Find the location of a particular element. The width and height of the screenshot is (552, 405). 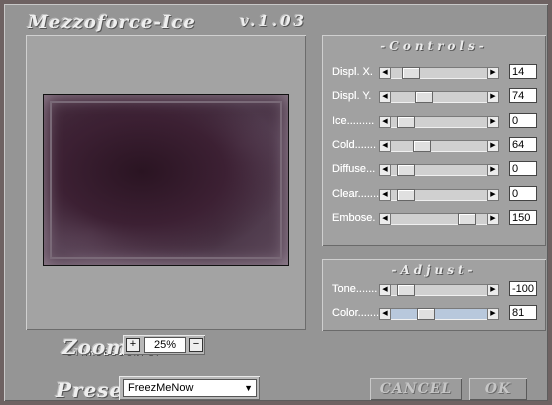

zoom-in-button: + is located at coordinates (133, 345).